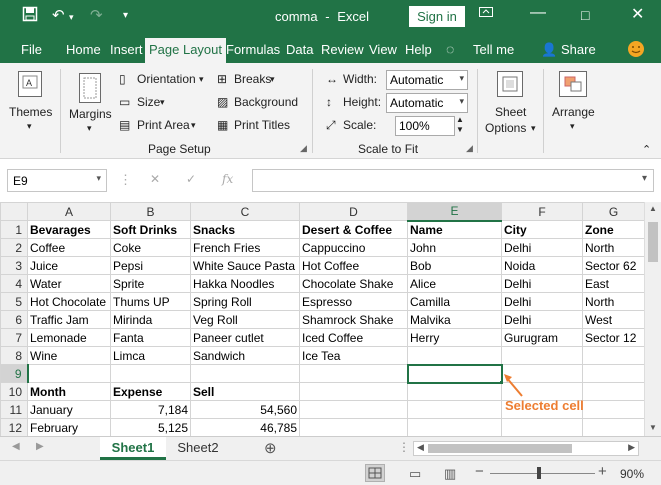  Describe the element at coordinates (150, 427) in the screenshot. I see `cell-b12: 5,125` at that location.